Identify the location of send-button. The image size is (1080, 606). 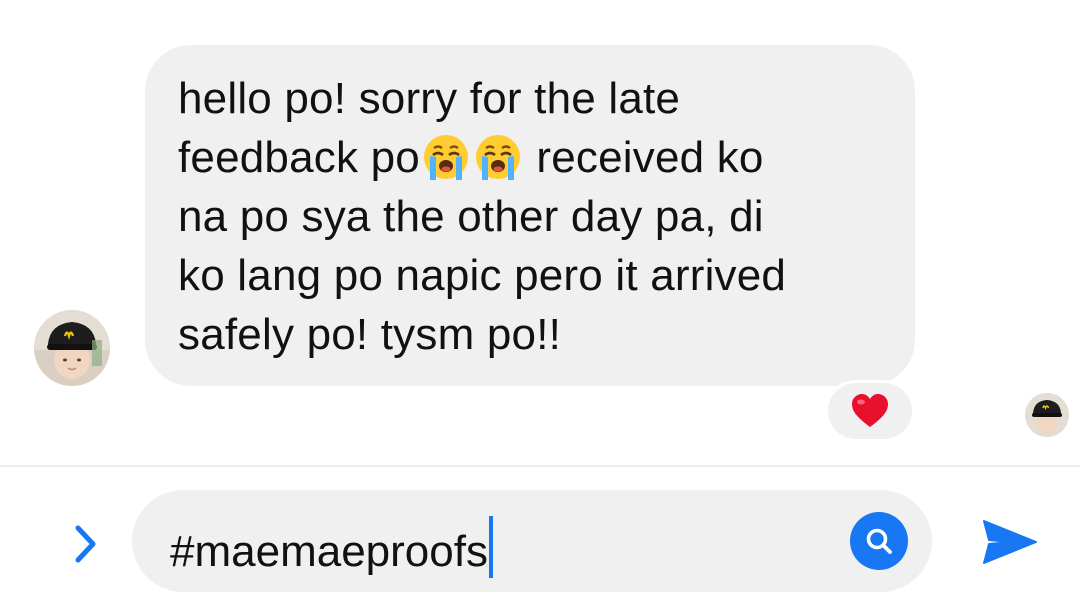
(1009, 542).